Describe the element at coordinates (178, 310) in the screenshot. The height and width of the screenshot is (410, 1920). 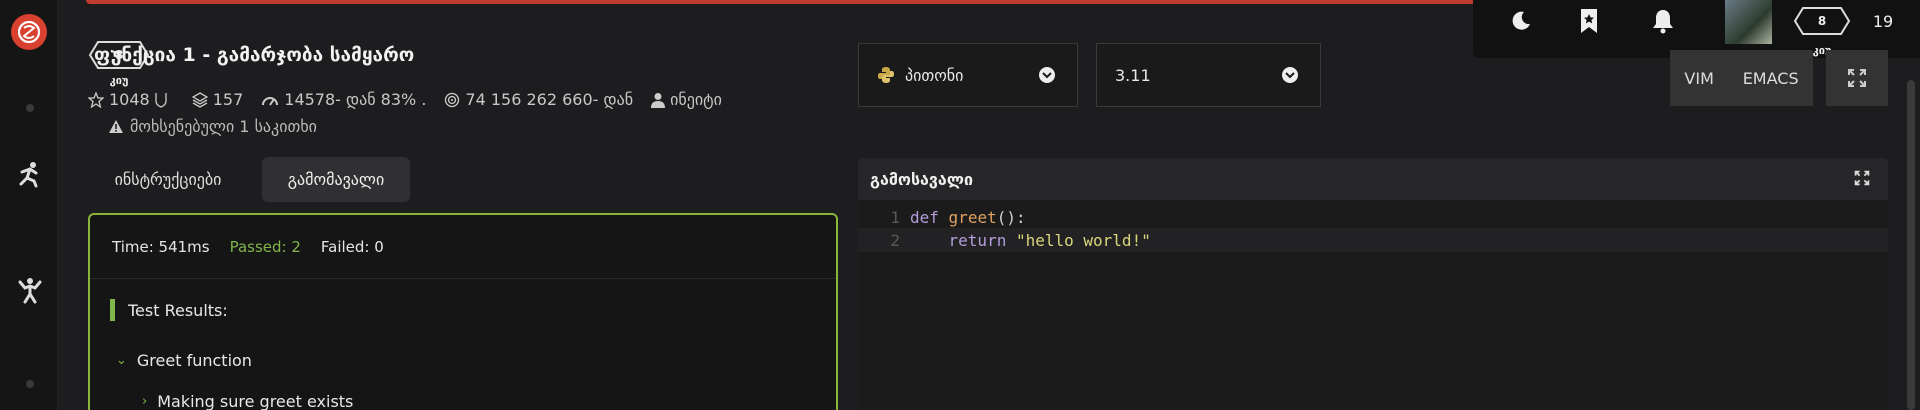
I see `test-results-label: Test Results:` at that location.